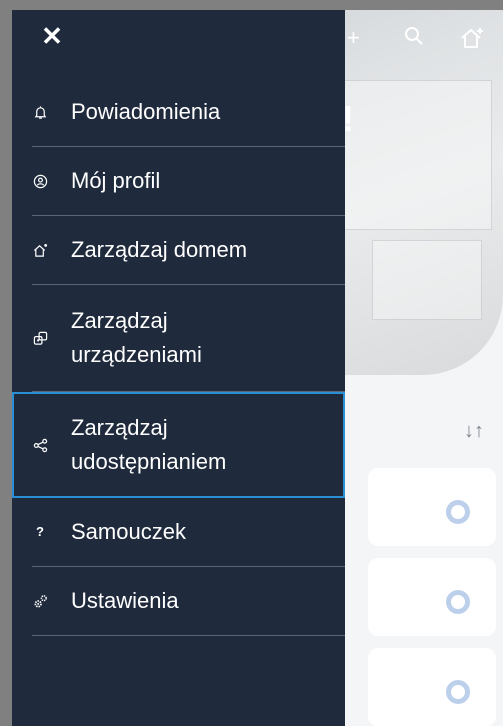 The image size is (503, 726). What do you see at coordinates (40, 112) in the screenshot?
I see `bell-icon` at bounding box center [40, 112].